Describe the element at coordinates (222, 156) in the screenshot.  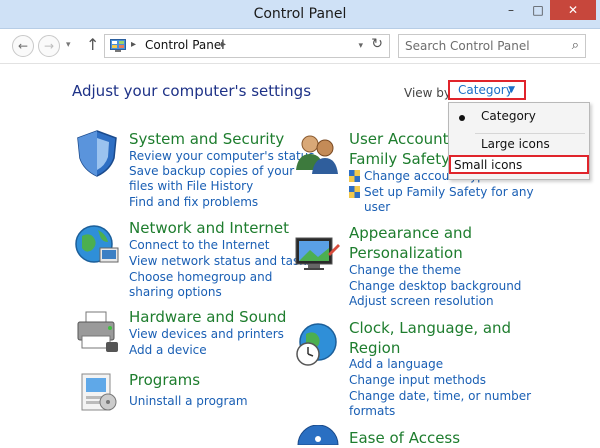
I see `review-status-link: Review your computer's status` at that location.